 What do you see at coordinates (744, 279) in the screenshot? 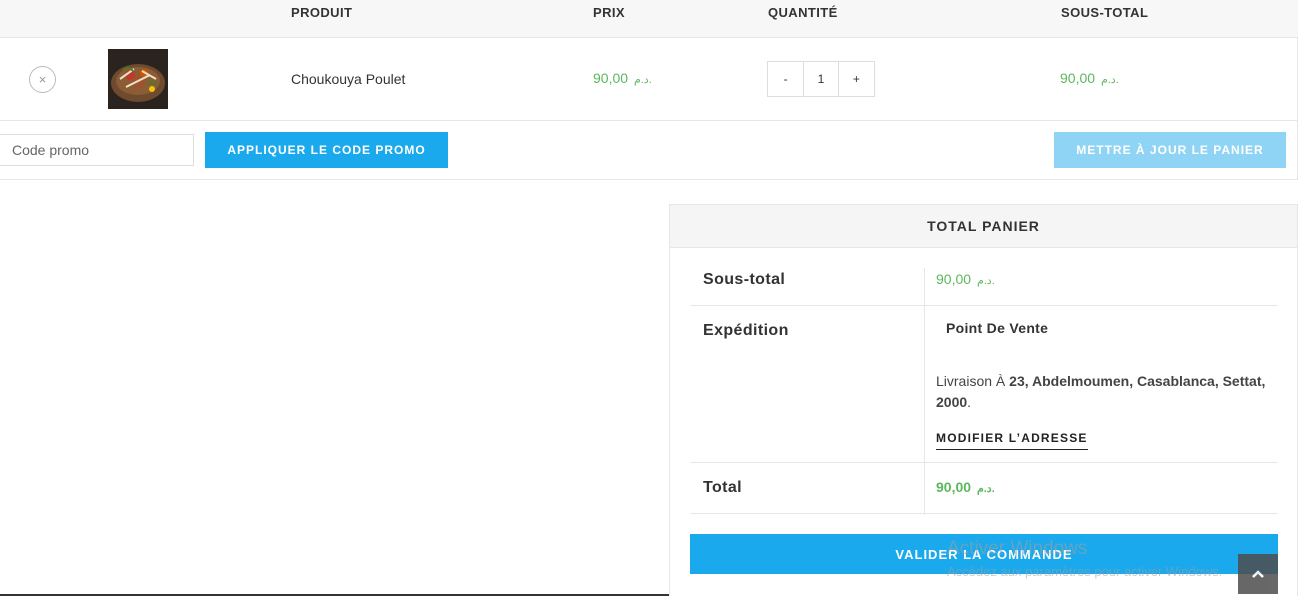
I see `subtotal-label: Sous-total` at bounding box center [744, 279].